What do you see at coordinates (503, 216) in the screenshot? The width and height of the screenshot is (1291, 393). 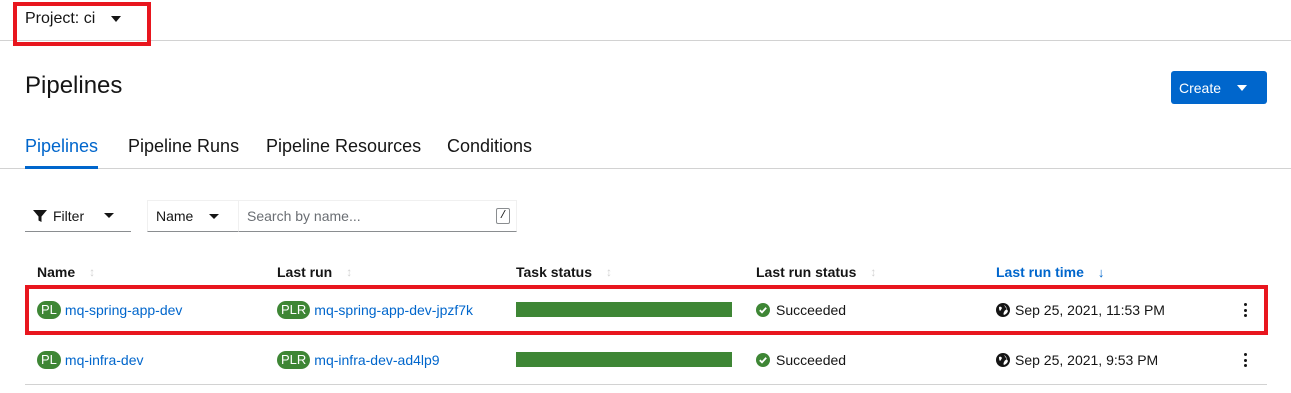 I see `search-shortcut-hint: /` at bounding box center [503, 216].